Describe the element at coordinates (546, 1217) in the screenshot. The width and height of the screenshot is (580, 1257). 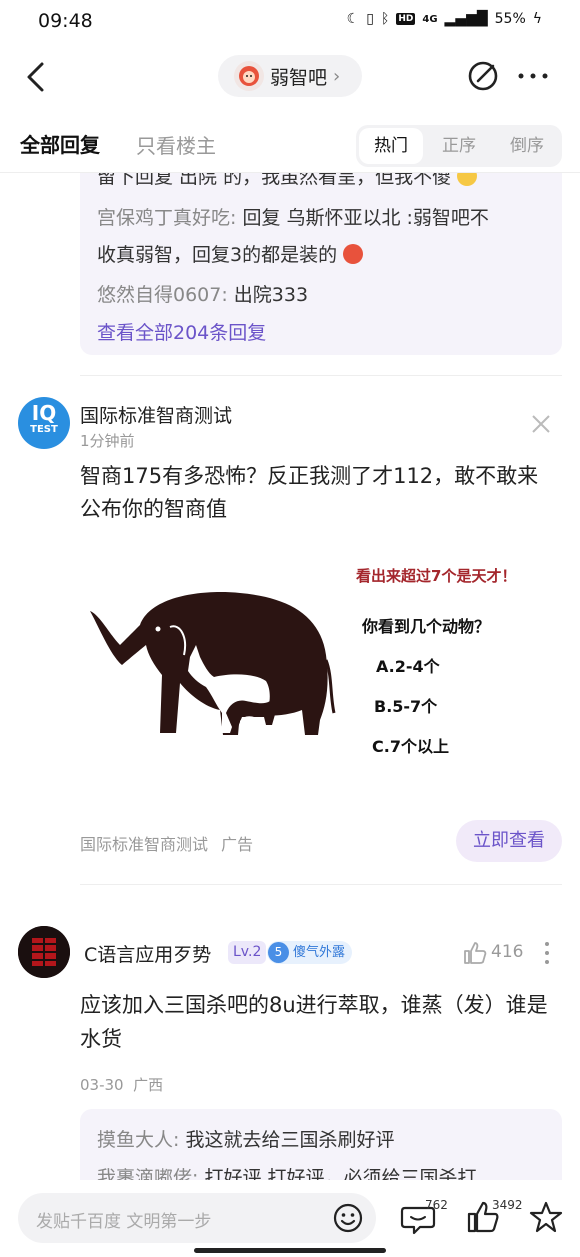
I see `star-icon` at that location.